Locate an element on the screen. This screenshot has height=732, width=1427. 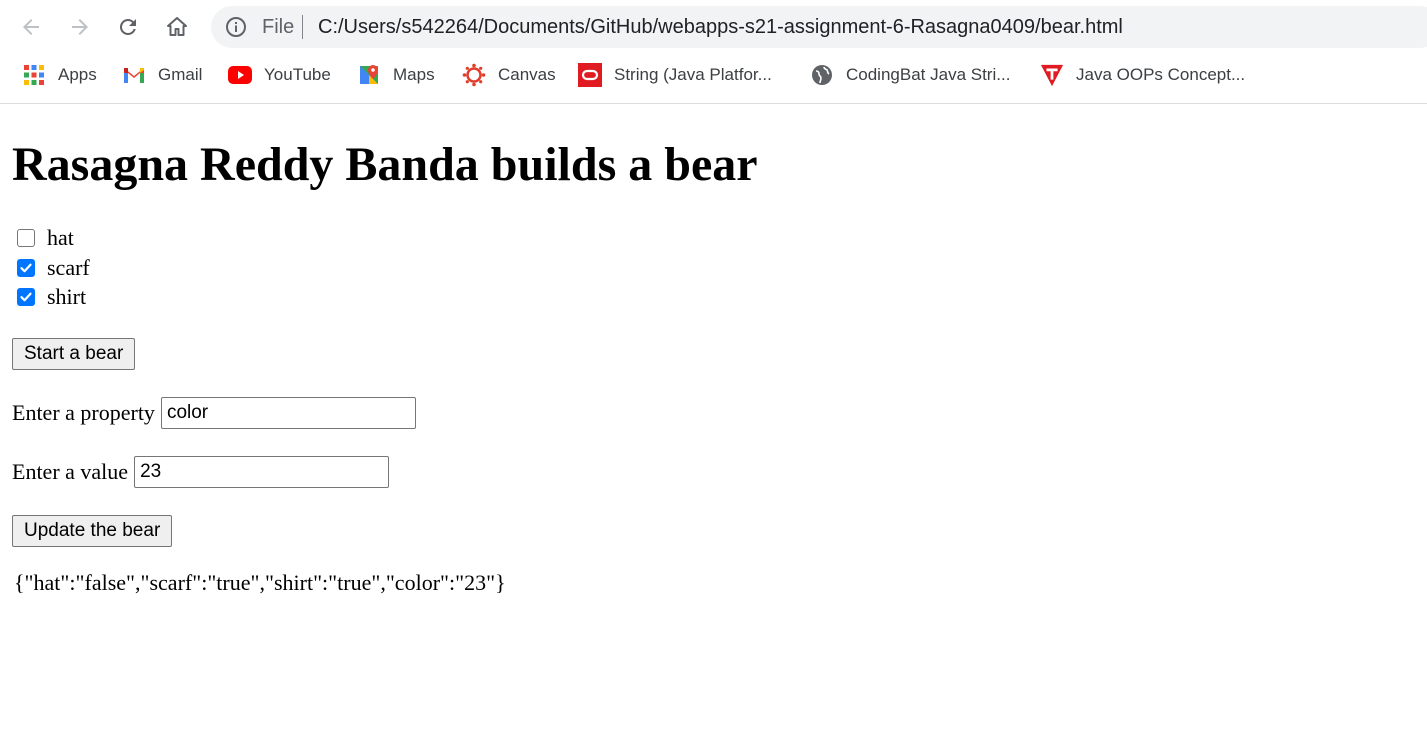
bookmark-gmail: Gmail is located at coordinates (162, 75).